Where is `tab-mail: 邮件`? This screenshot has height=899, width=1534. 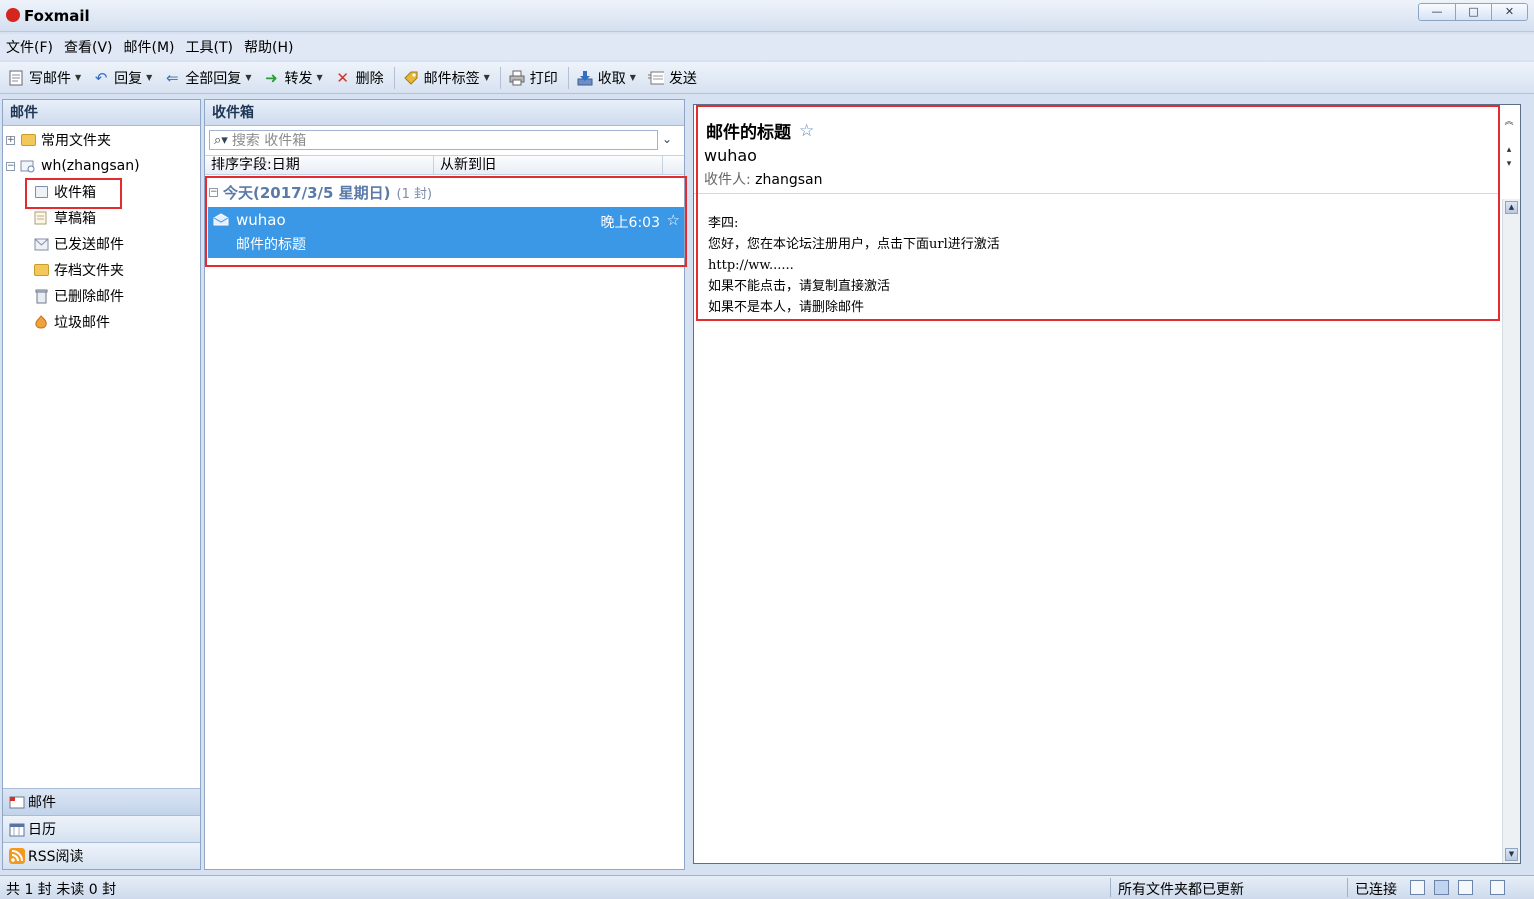
tab-mail: 邮件 is located at coordinates (101, 801).